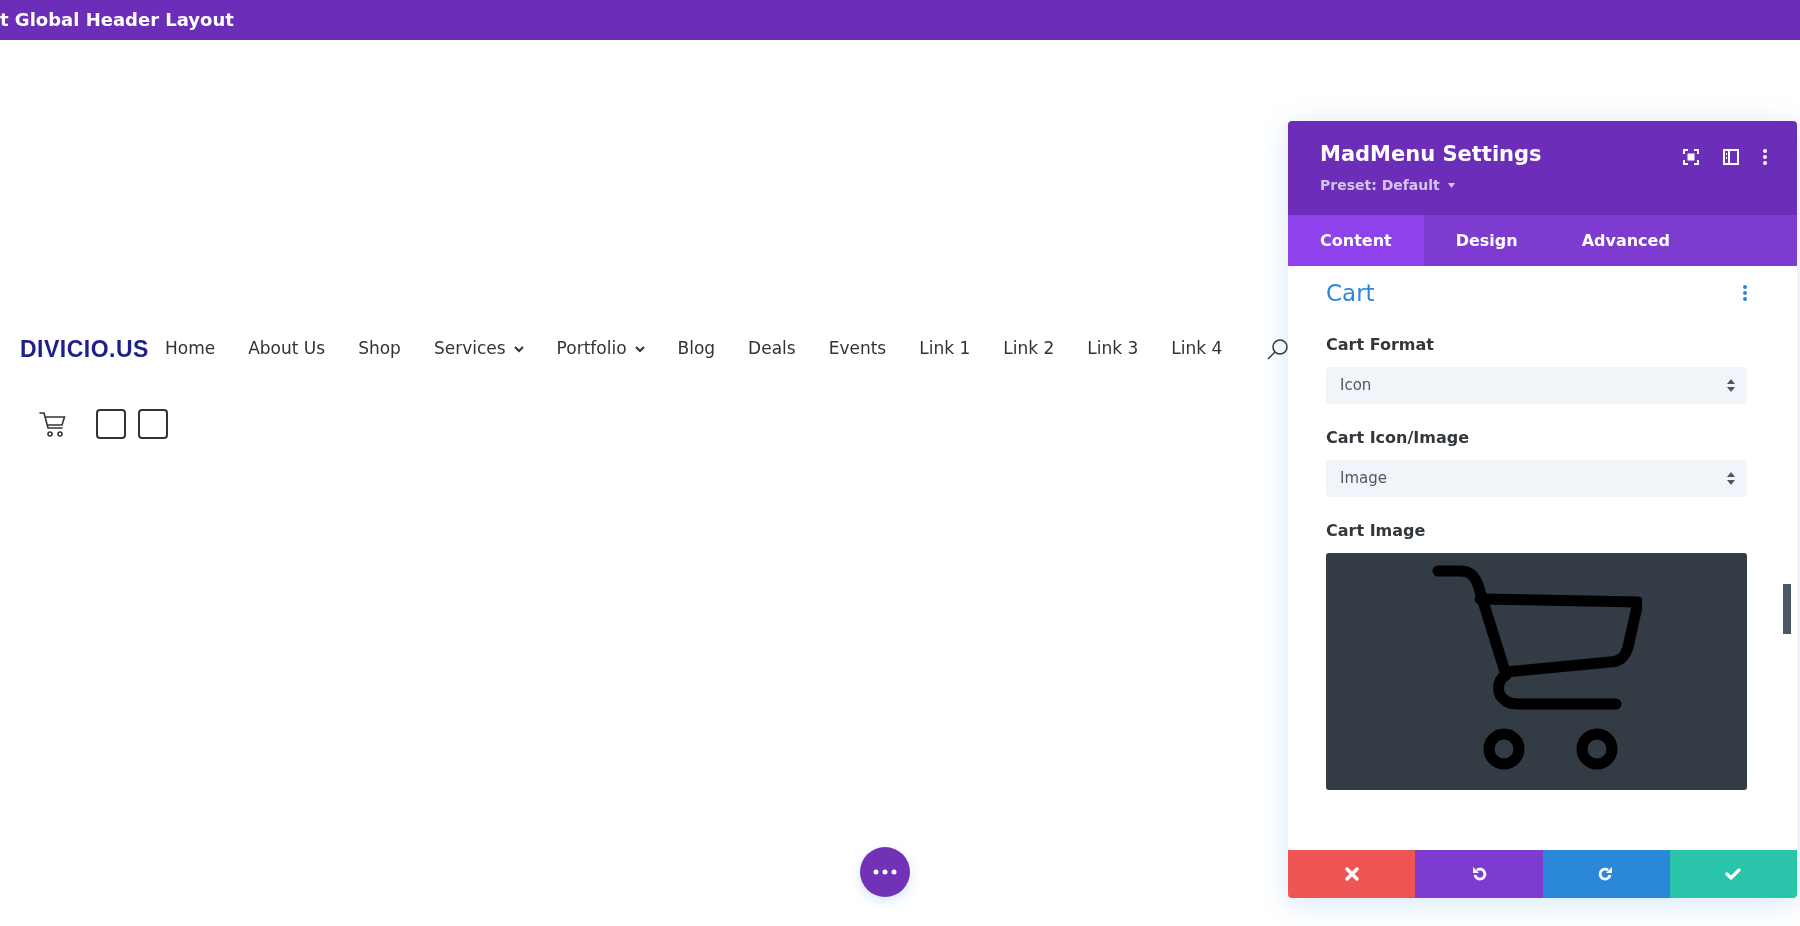 Image resolution: width=1800 pixels, height=926 pixels. What do you see at coordinates (1536, 385) in the screenshot?
I see `select-field: Icon` at bounding box center [1536, 385].